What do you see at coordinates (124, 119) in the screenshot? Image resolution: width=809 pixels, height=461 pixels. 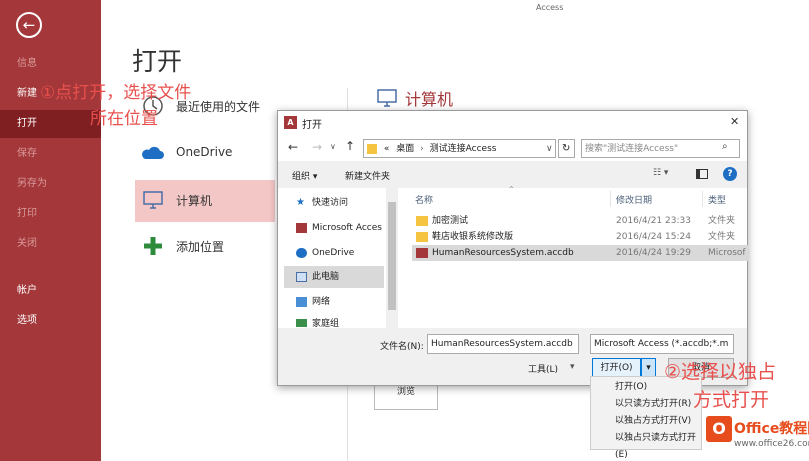 I see `annotation-step1-line2: 所在位置` at bounding box center [124, 119].